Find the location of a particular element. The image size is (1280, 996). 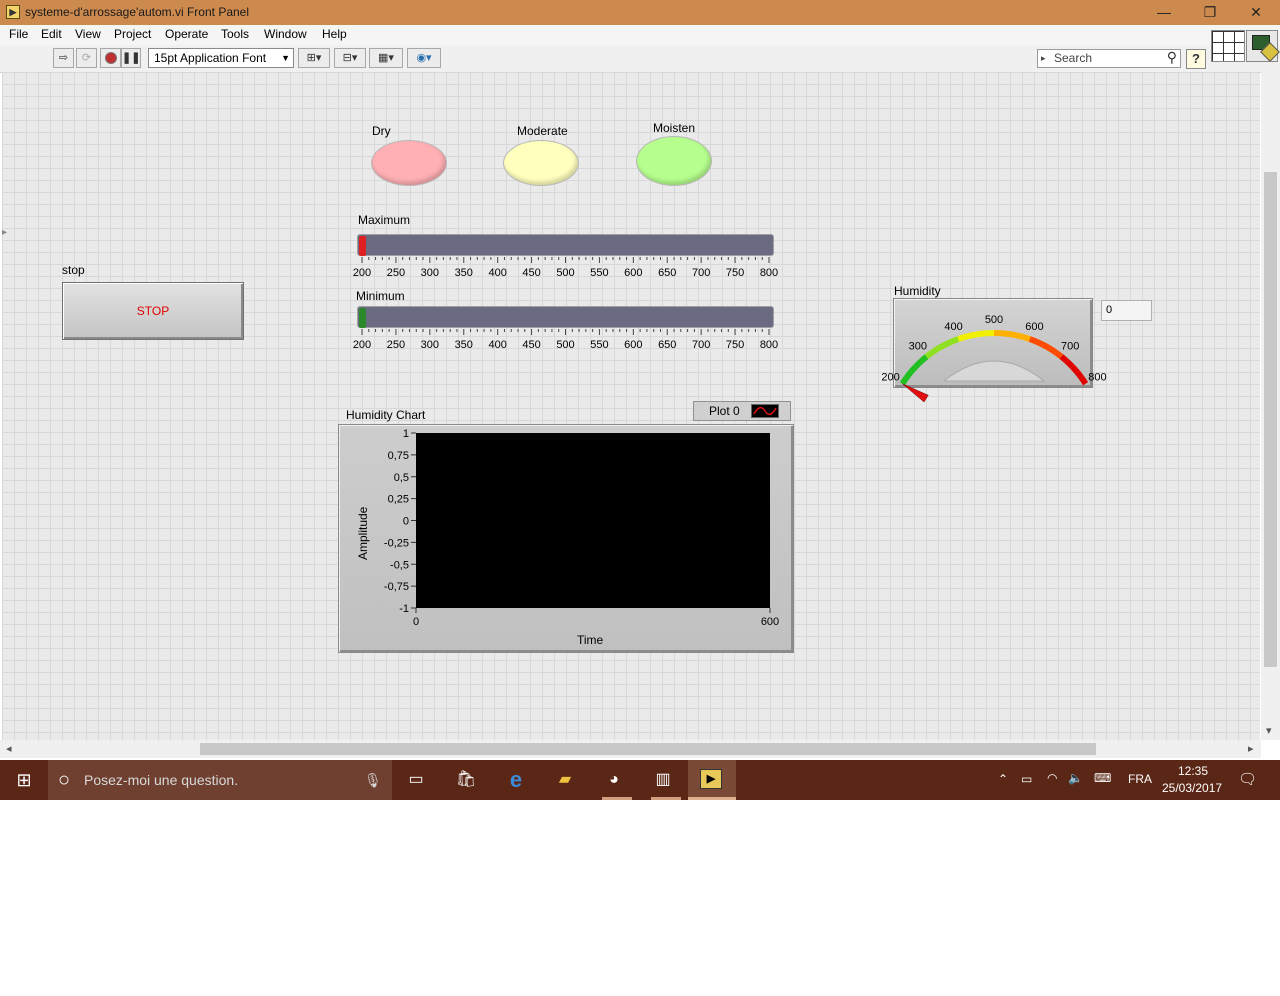

distribute-objects-icon: ⊟▾ is located at coordinates (350, 58).